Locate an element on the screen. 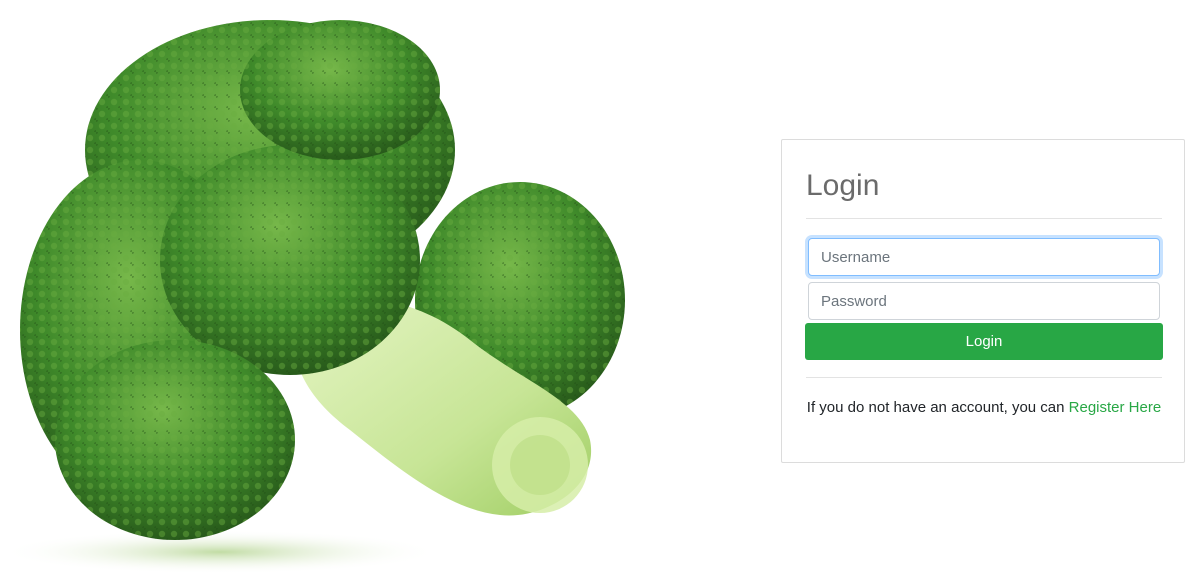 The image size is (1203, 579). username-input is located at coordinates (984, 257).